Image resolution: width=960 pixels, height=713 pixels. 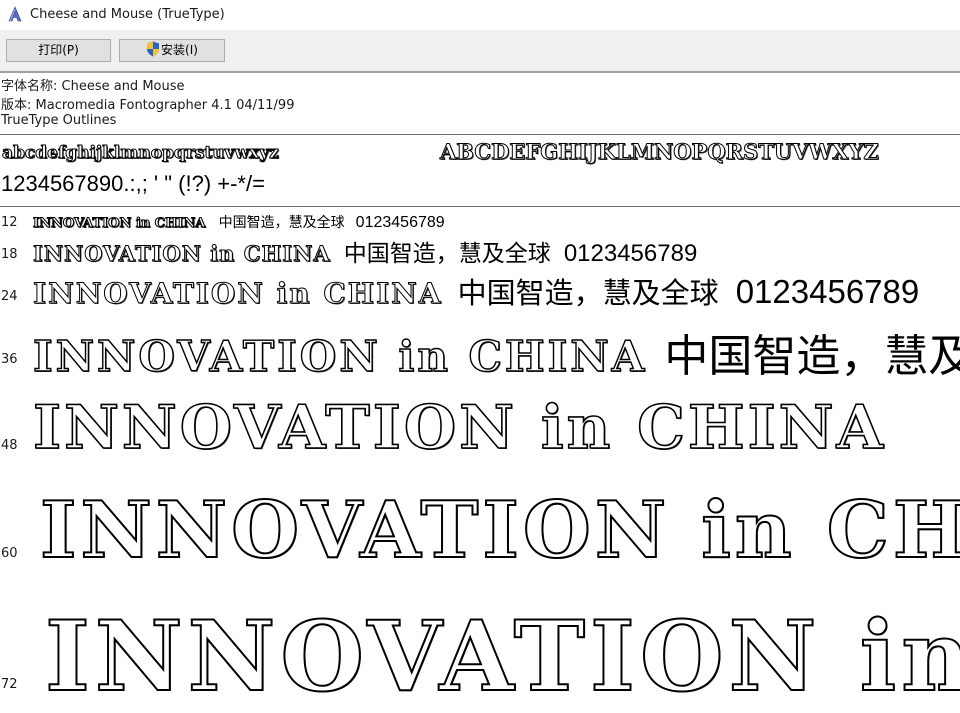 I want to click on charset-lowercase: abcdefghijklmnopqrstuvwxyz, so click(x=141, y=153).